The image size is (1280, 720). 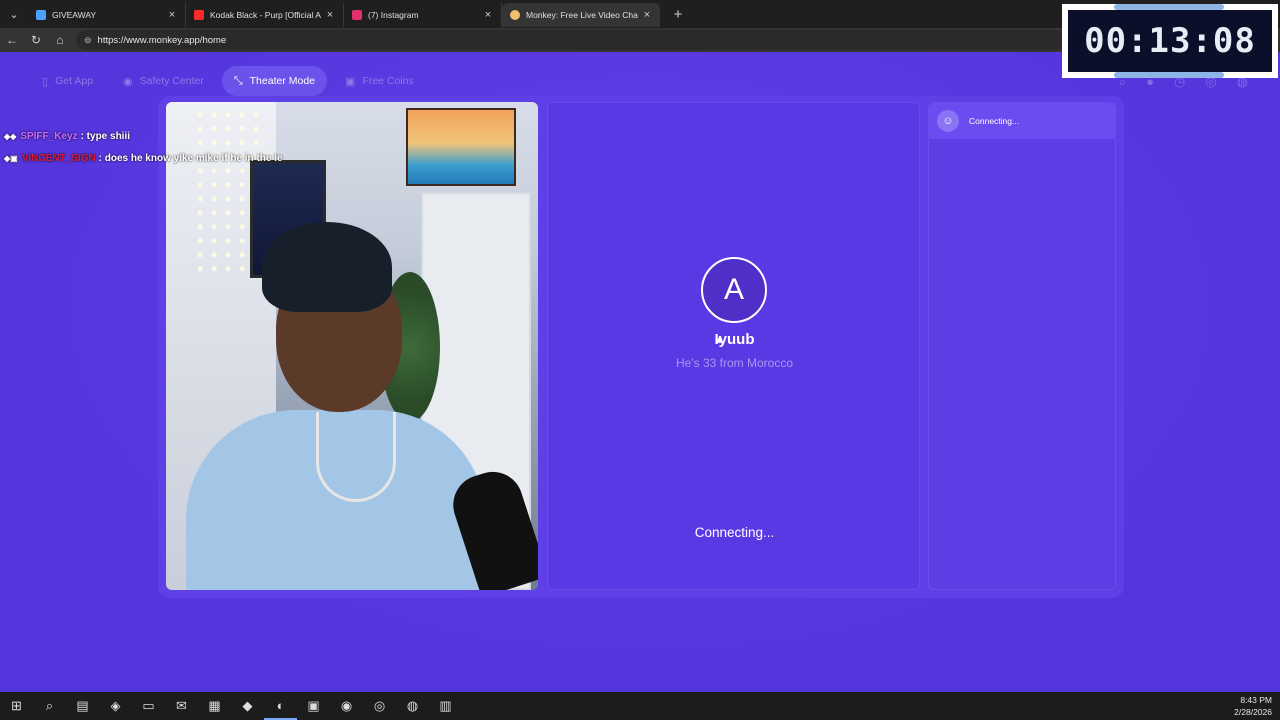 What do you see at coordinates (181, 706) in the screenshot?
I see `outlook-icon: ✉` at bounding box center [181, 706].